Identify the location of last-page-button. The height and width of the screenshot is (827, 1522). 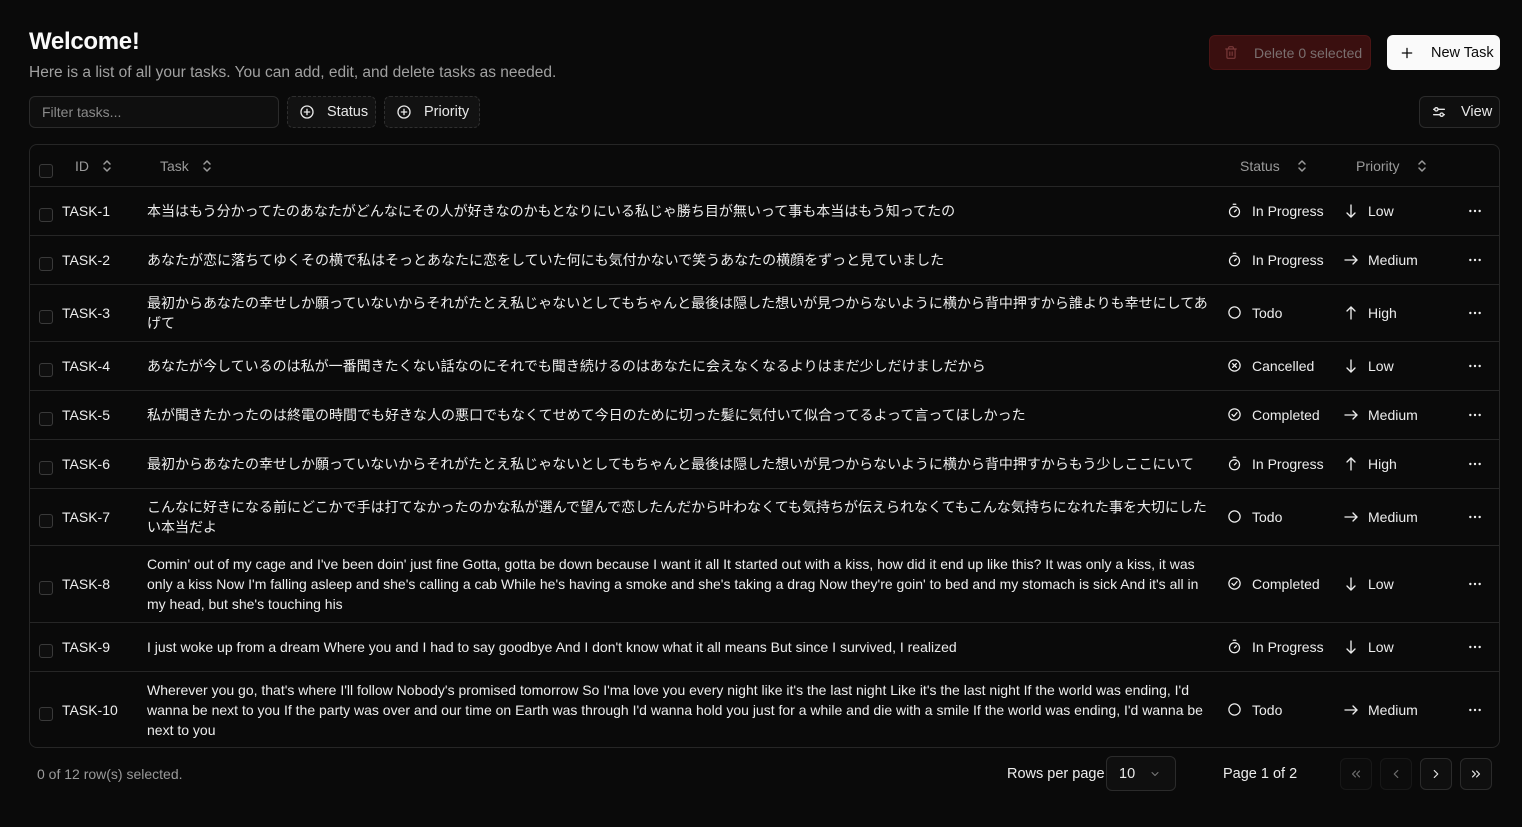
(1476, 774).